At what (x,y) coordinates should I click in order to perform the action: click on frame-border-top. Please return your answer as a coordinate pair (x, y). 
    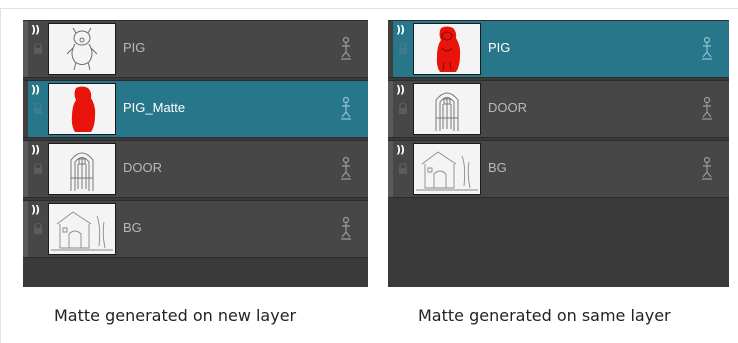
    Looking at the image, I should click on (369, 8).